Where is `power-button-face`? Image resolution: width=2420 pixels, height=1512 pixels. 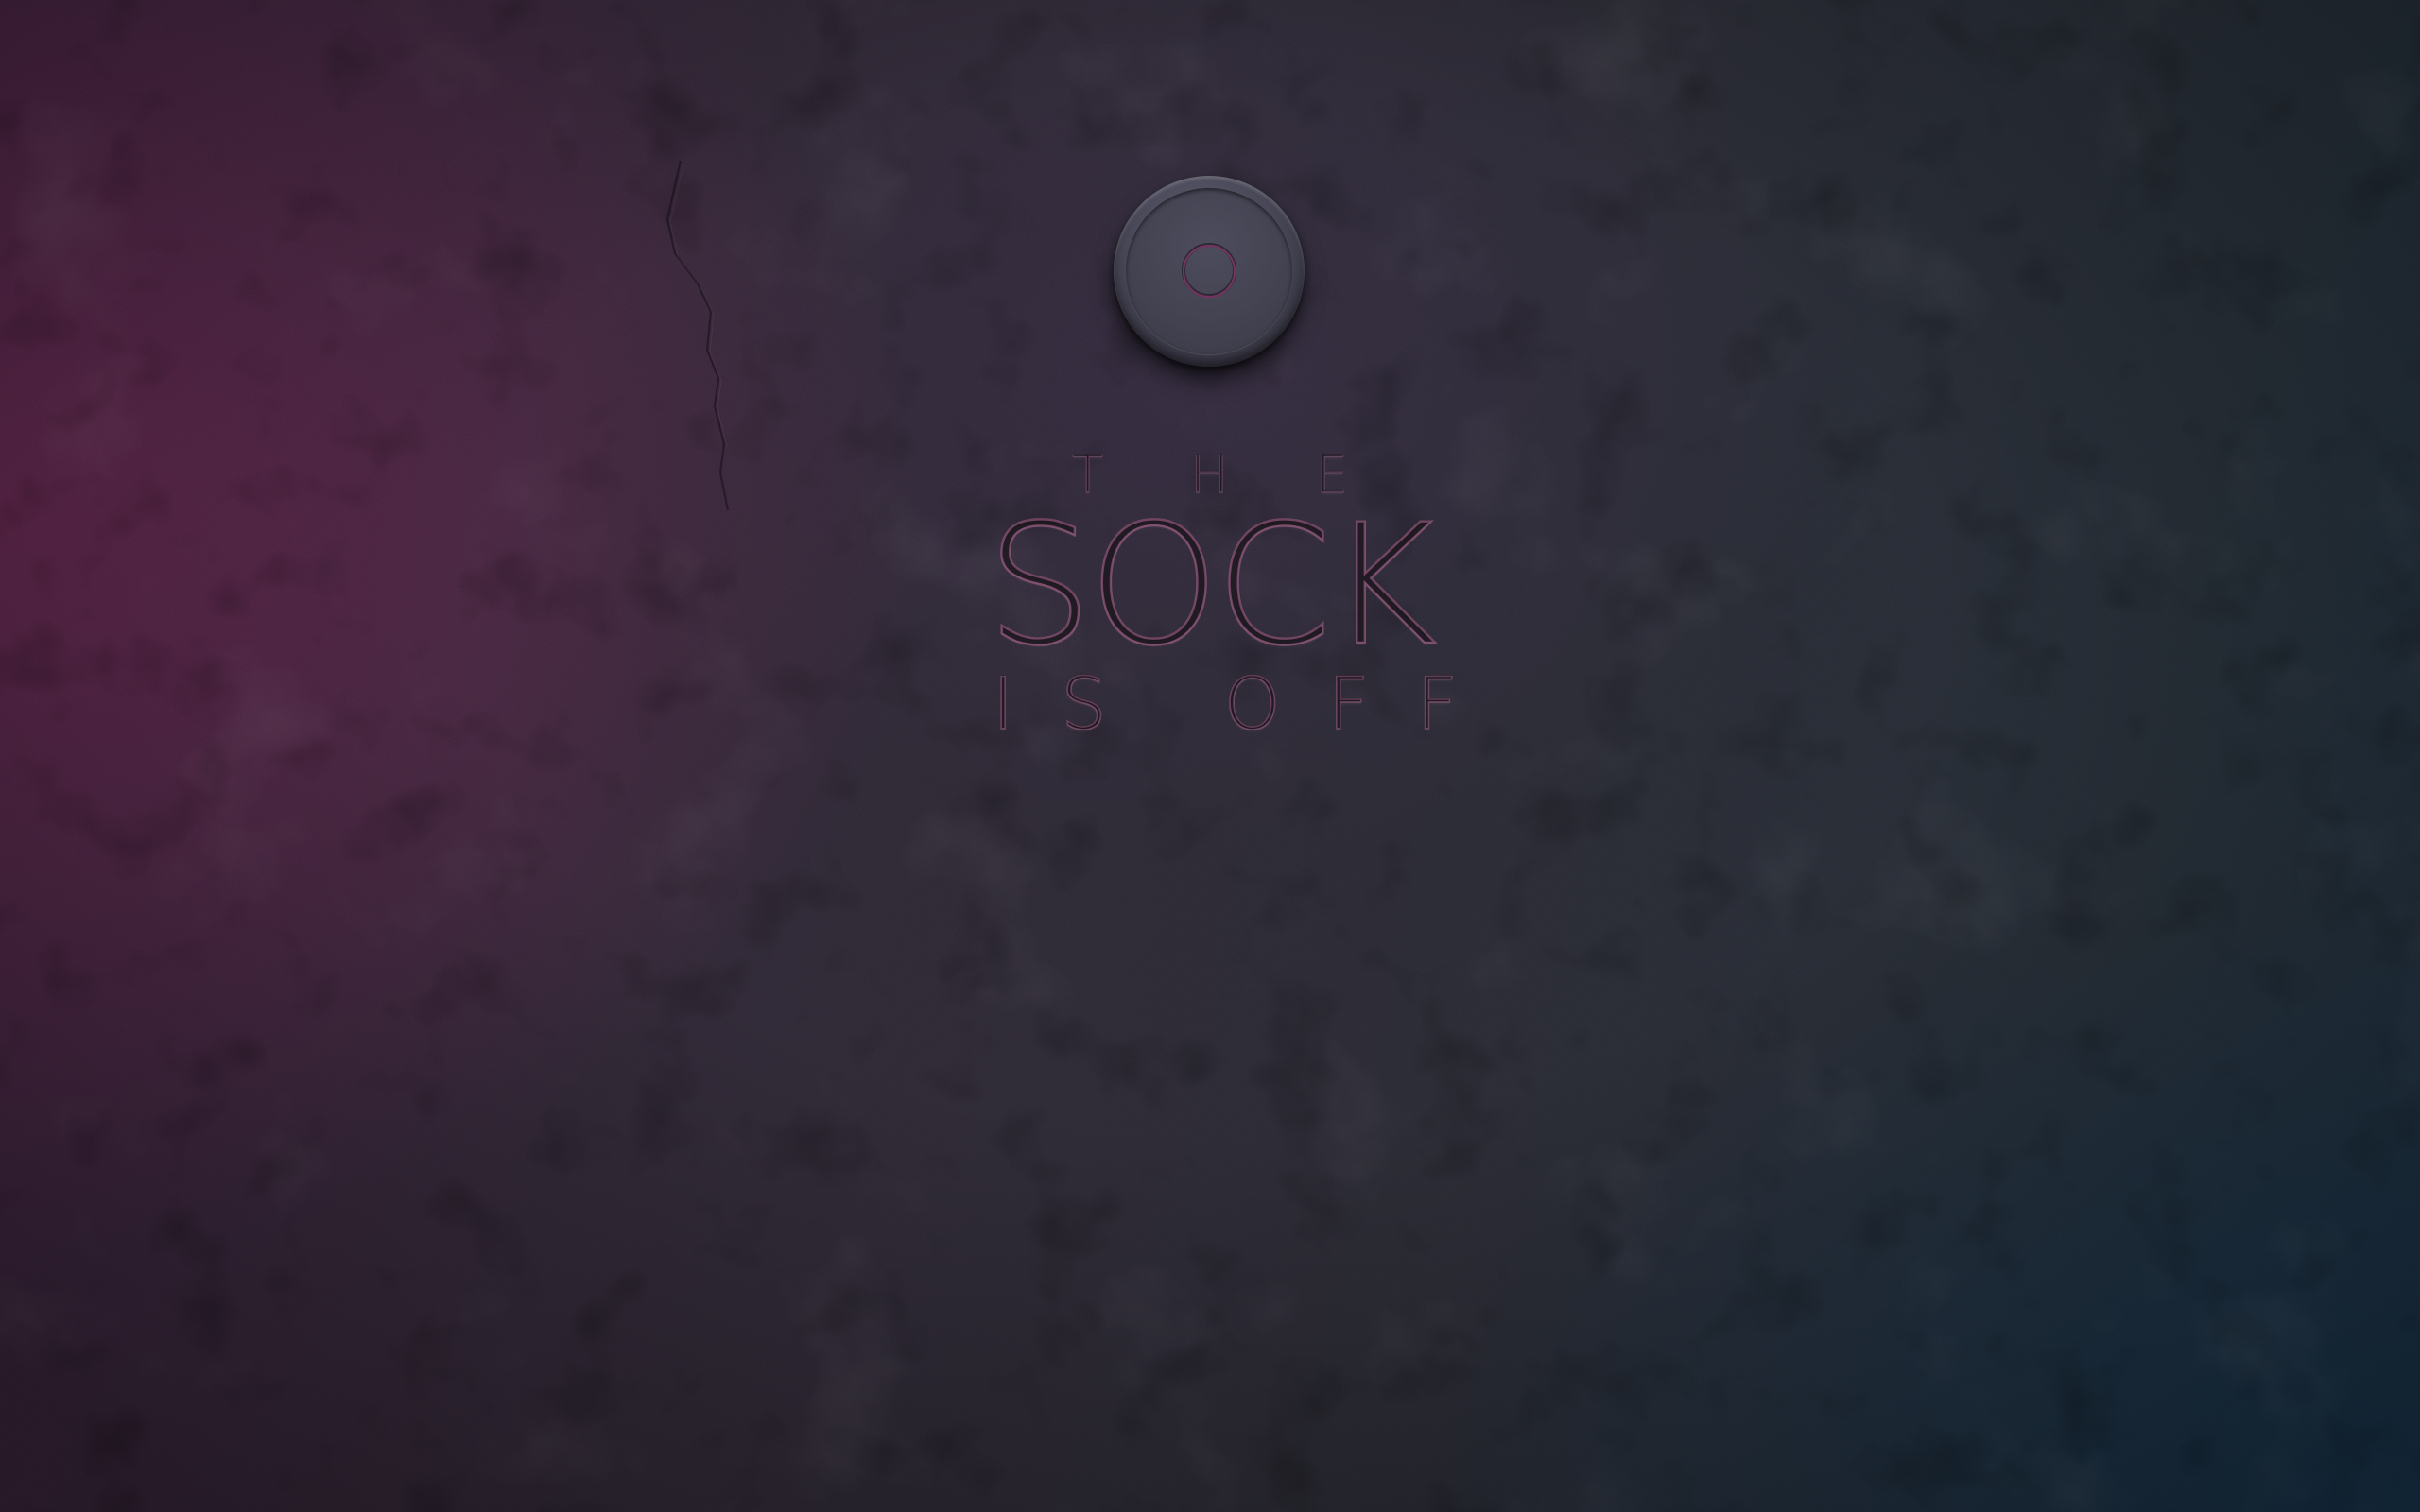 power-button-face is located at coordinates (1209, 271).